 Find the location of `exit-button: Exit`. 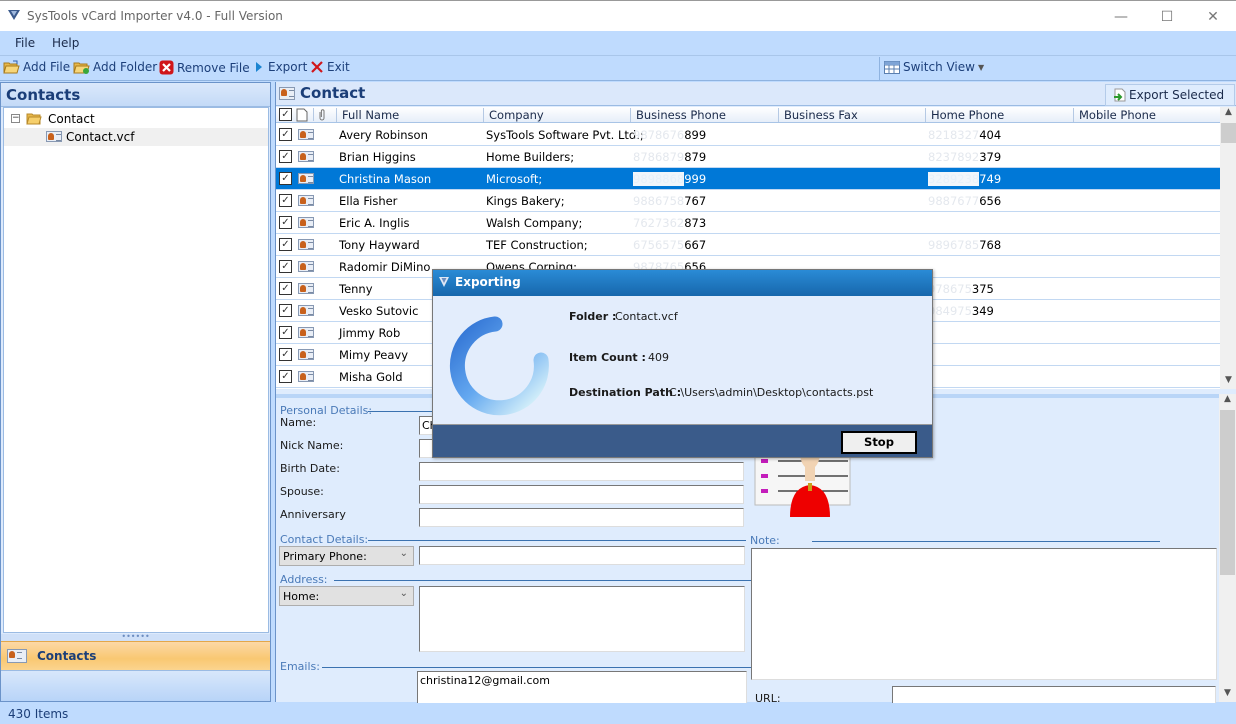

exit-button: Exit is located at coordinates (330, 67).